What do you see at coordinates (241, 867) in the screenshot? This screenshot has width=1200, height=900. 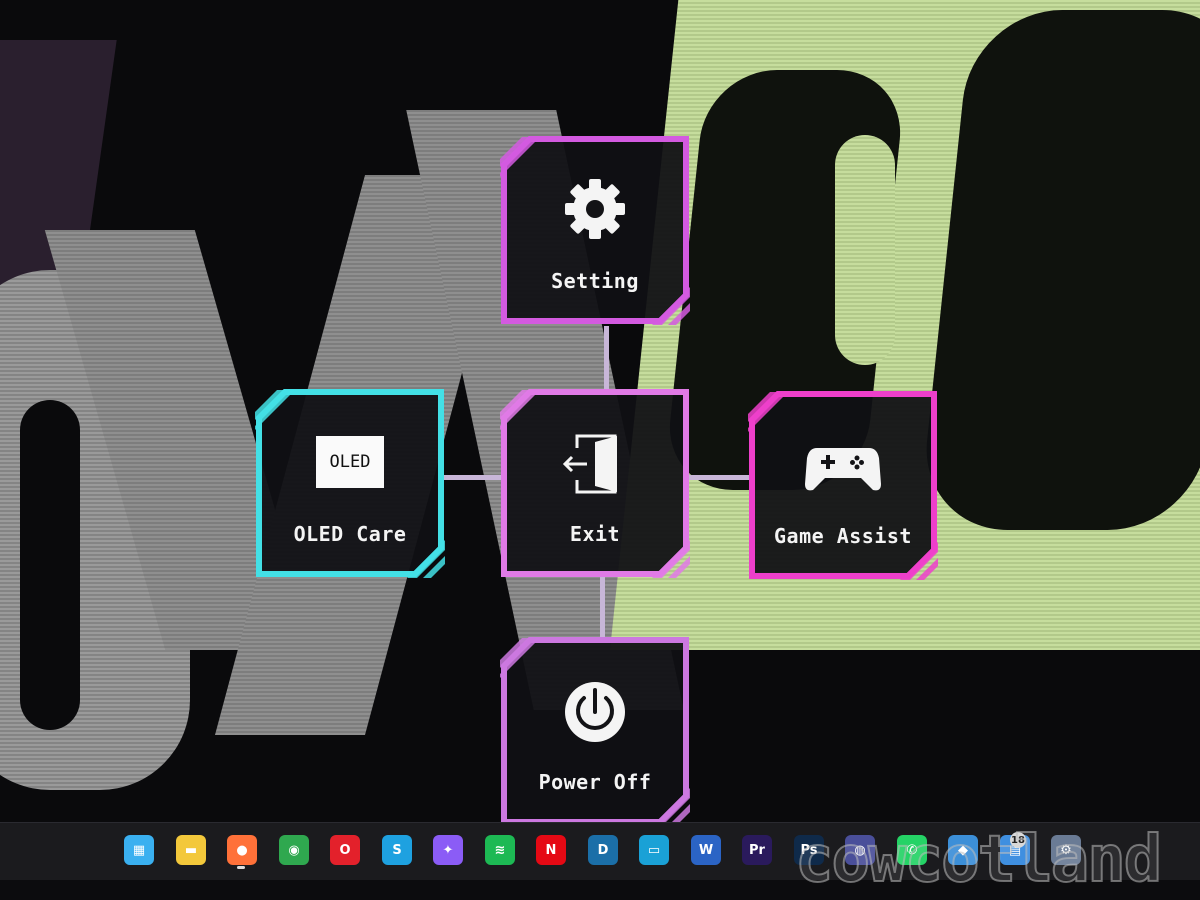 I see `active-app-indicator` at bounding box center [241, 867].